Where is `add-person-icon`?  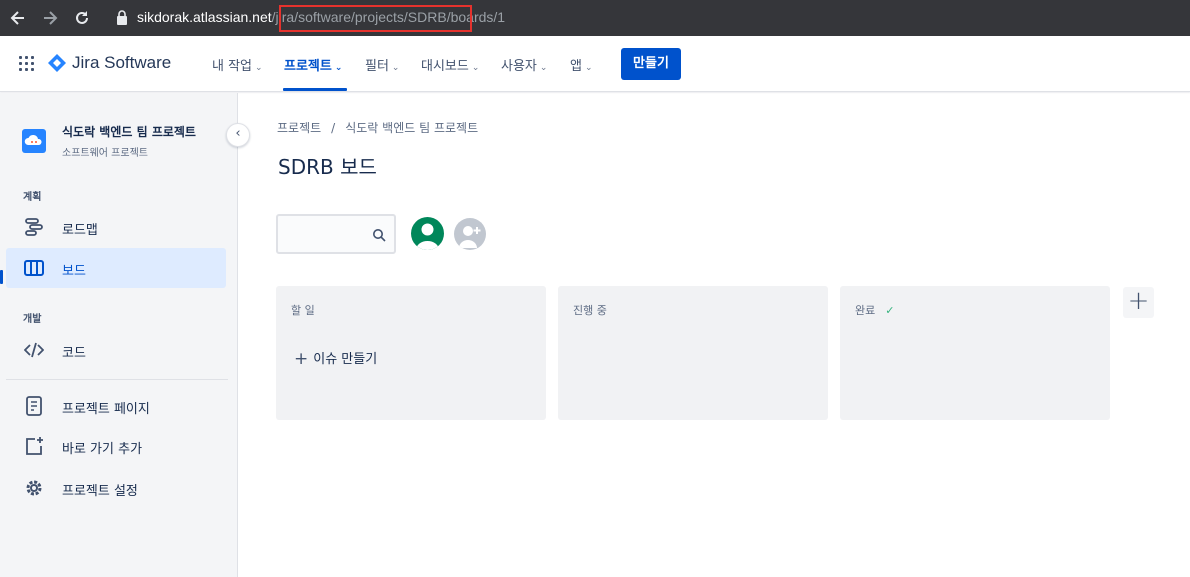 add-person-icon is located at coordinates (470, 237).